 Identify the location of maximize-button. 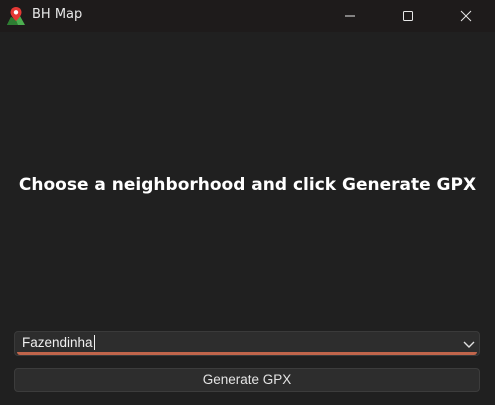
(408, 16).